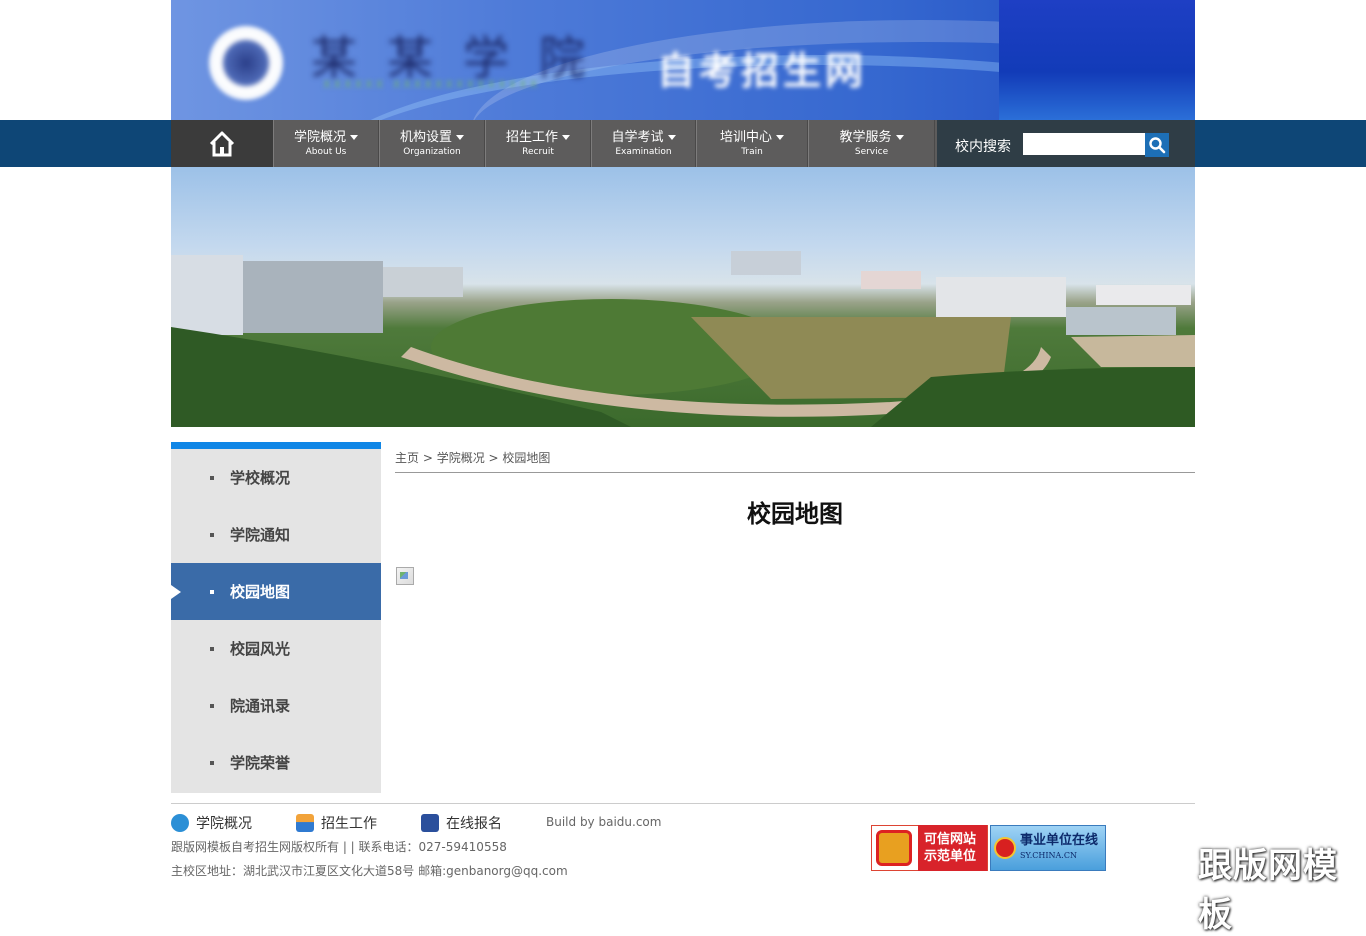  I want to click on site-name: 自考招生网, so click(762, 71).